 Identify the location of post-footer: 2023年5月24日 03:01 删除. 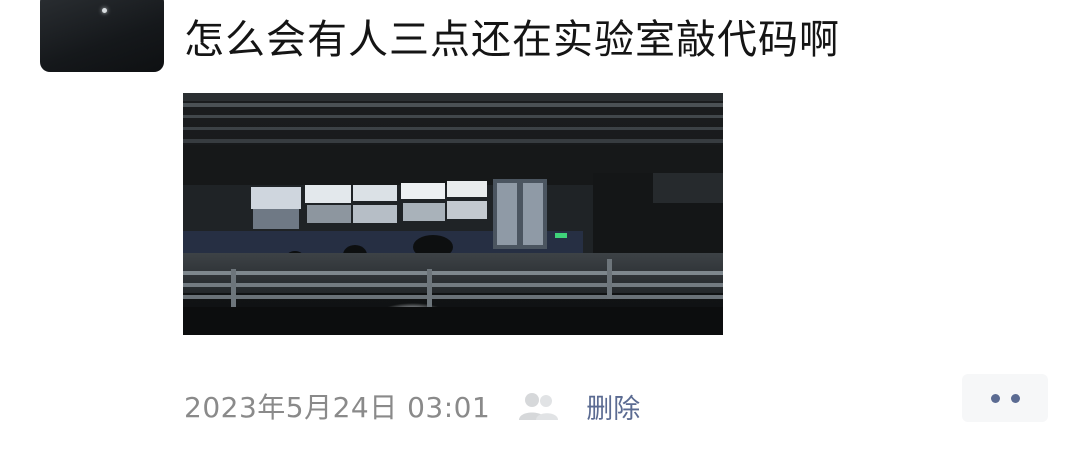
(412, 406).